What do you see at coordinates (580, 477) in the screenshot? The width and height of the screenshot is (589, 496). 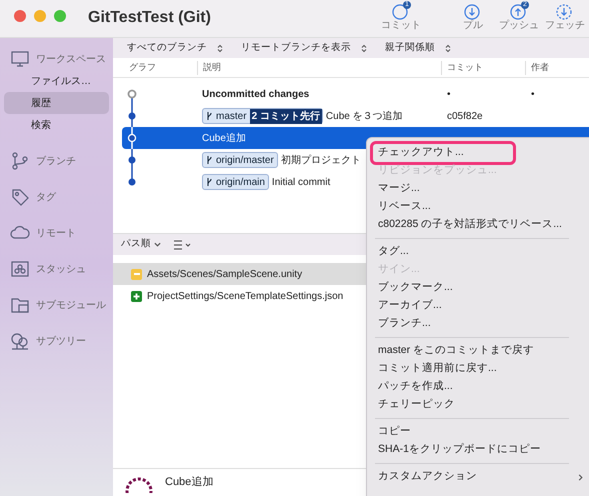 I see `chevron-right-icon` at bounding box center [580, 477].